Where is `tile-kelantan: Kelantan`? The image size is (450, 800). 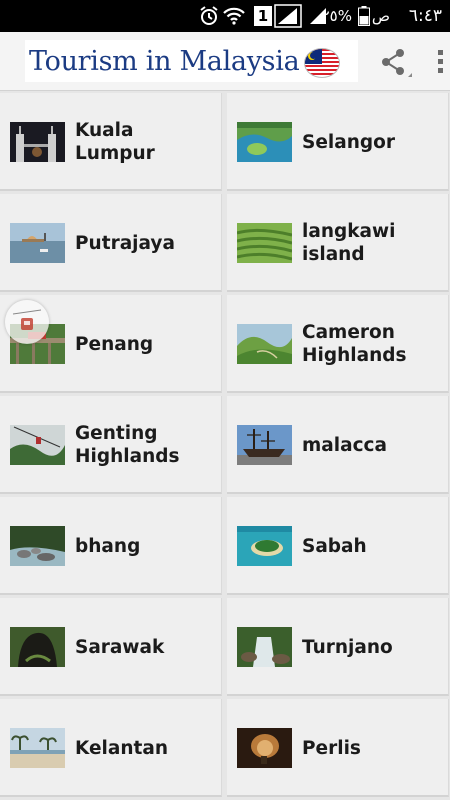 tile-kelantan: Kelantan is located at coordinates (111, 748).